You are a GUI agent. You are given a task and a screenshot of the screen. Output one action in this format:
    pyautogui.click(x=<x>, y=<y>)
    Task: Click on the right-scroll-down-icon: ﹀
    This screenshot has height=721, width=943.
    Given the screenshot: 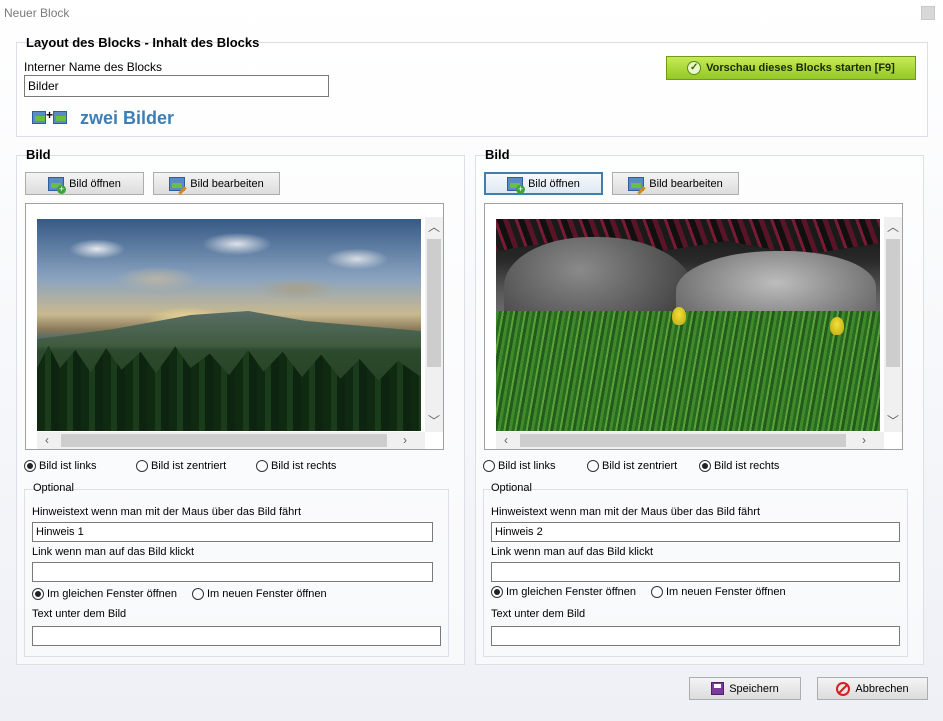 What is the action you would take?
    pyautogui.click(x=893, y=421)
    